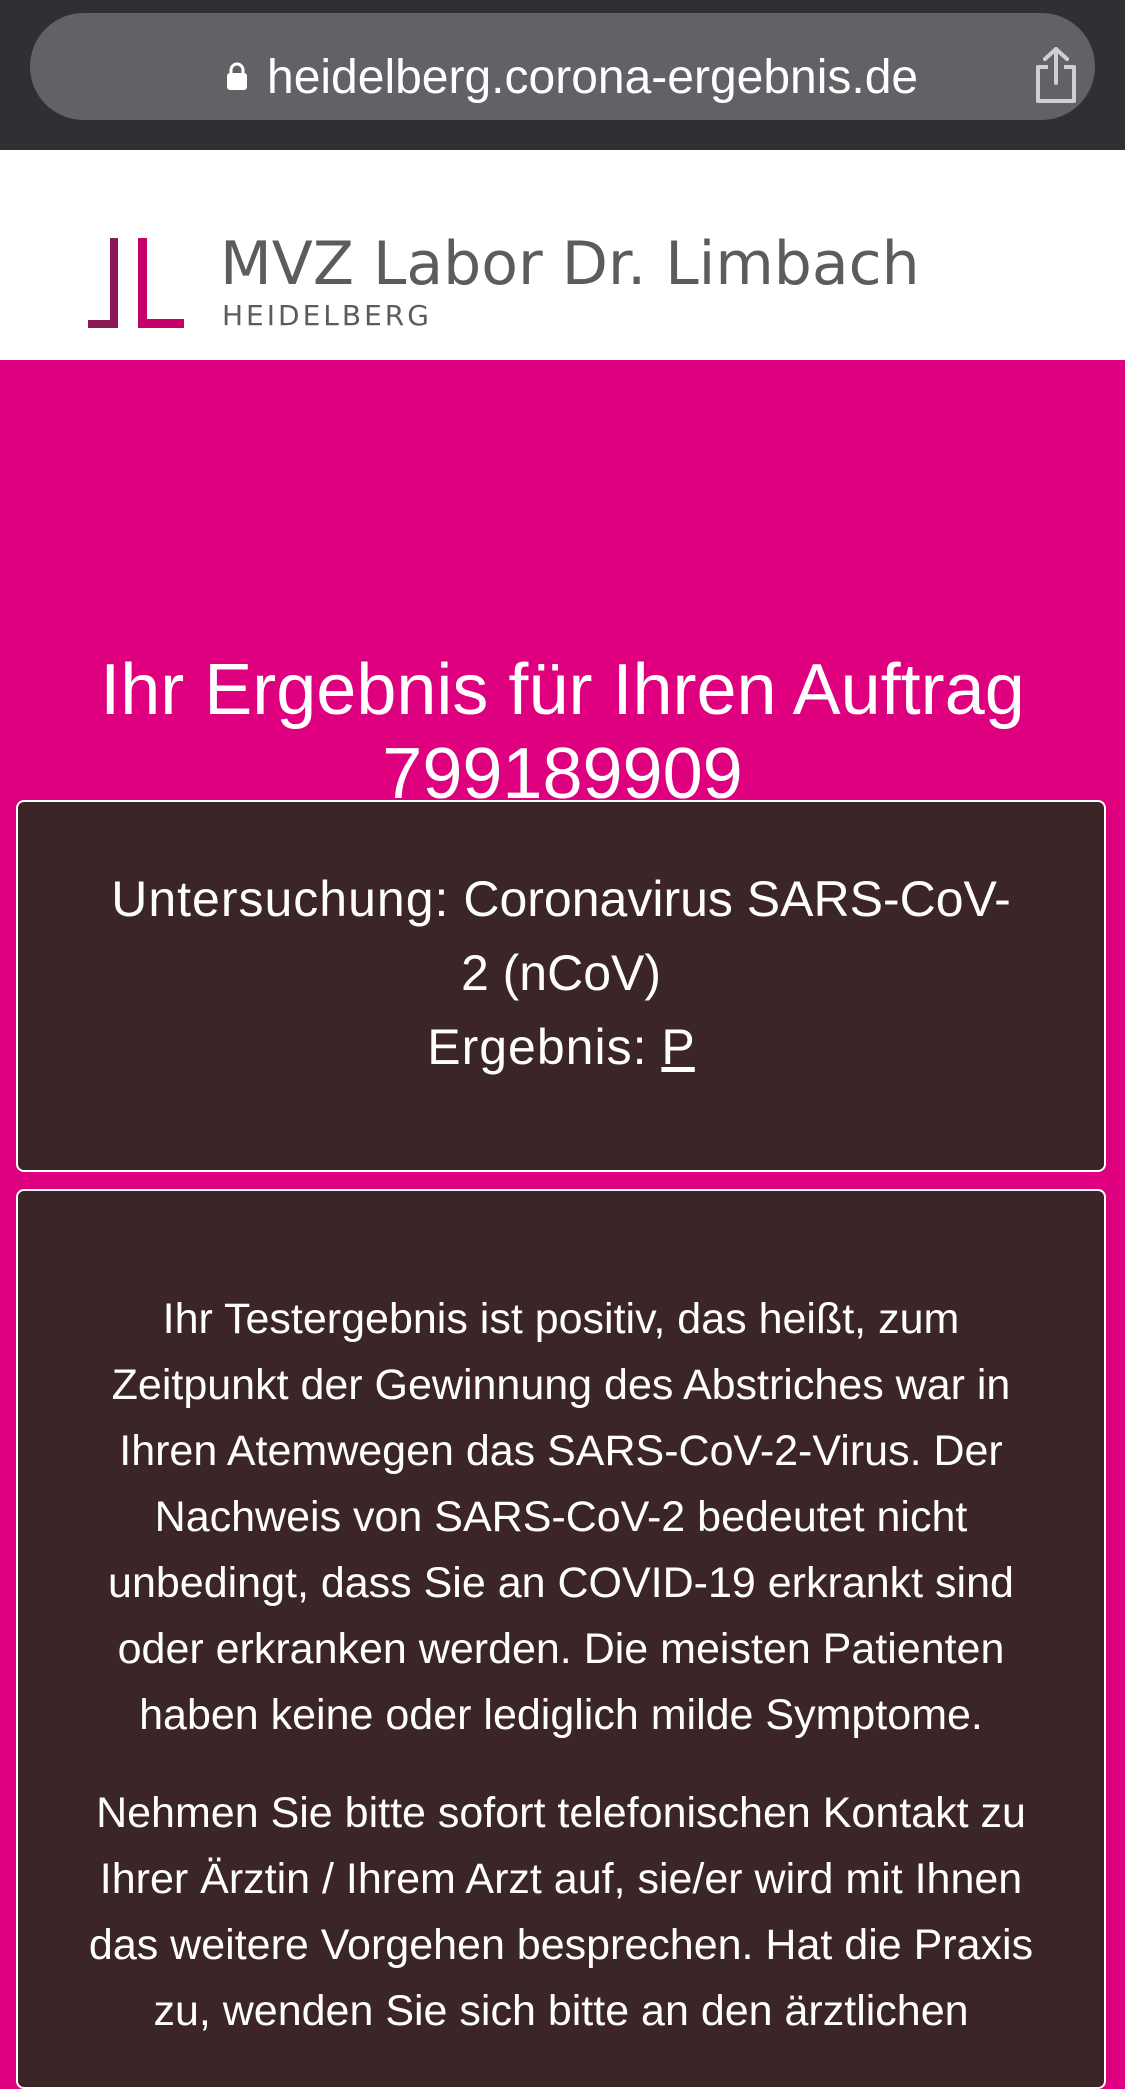 The height and width of the screenshot is (2089, 1125). I want to click on page-title: Ihr Ergebnis für Ihren Auftrag 799189909, so click(562, 732).